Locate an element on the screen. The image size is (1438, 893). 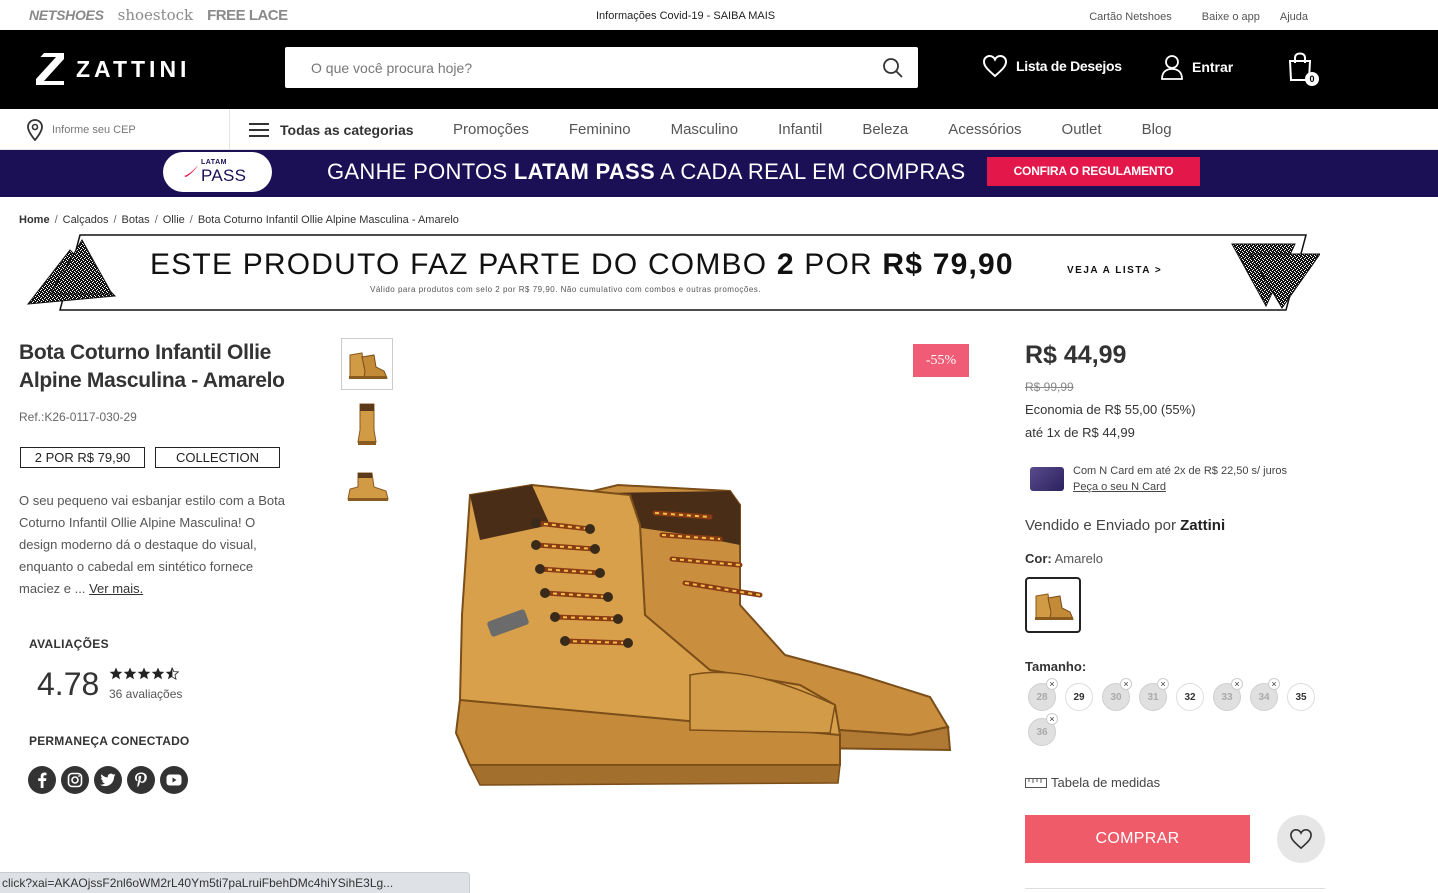
size-option-35: 35 is located at coordinates (1301, 697).